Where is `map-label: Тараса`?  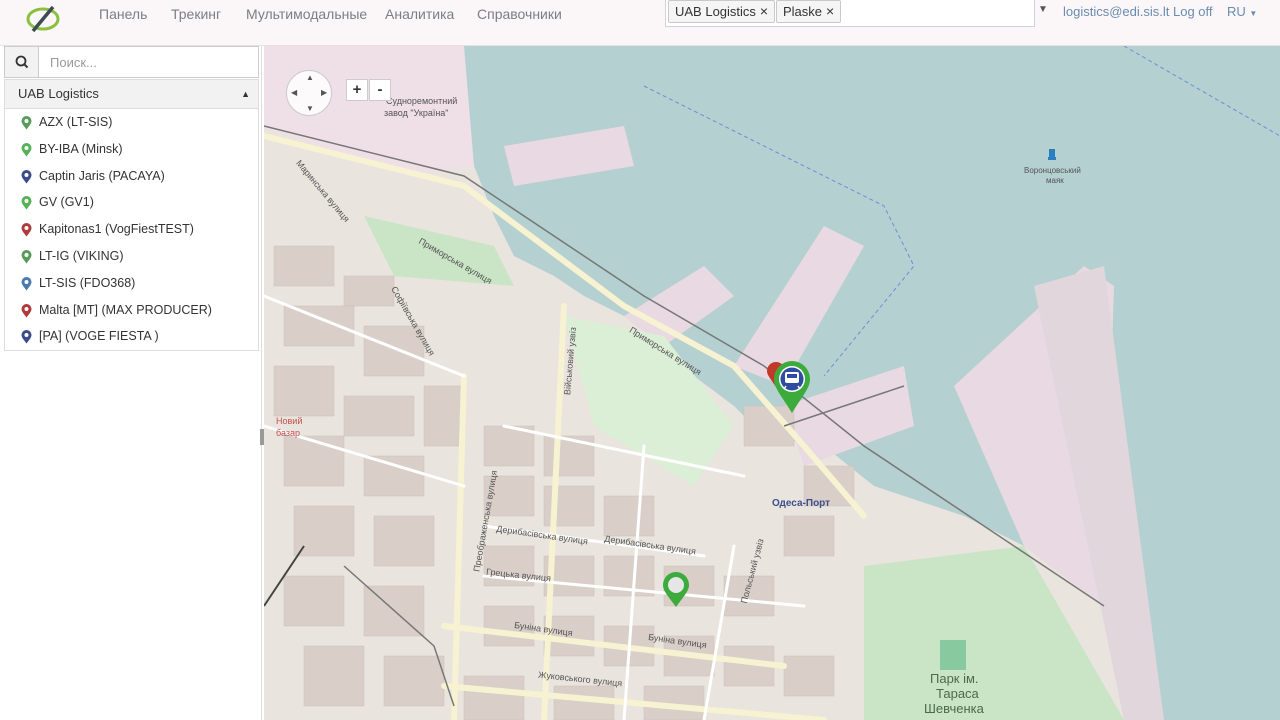
map-label: Тараса is located at coordinates (957, 693).